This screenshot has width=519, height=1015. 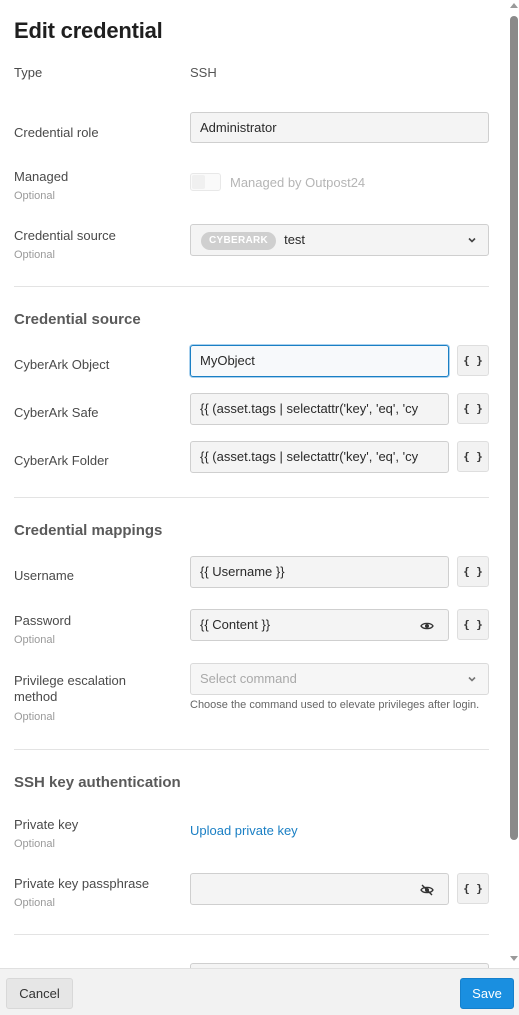 I want to click on managed-toggle-label: Managed by Outpost24, so click(x=298, y=182).